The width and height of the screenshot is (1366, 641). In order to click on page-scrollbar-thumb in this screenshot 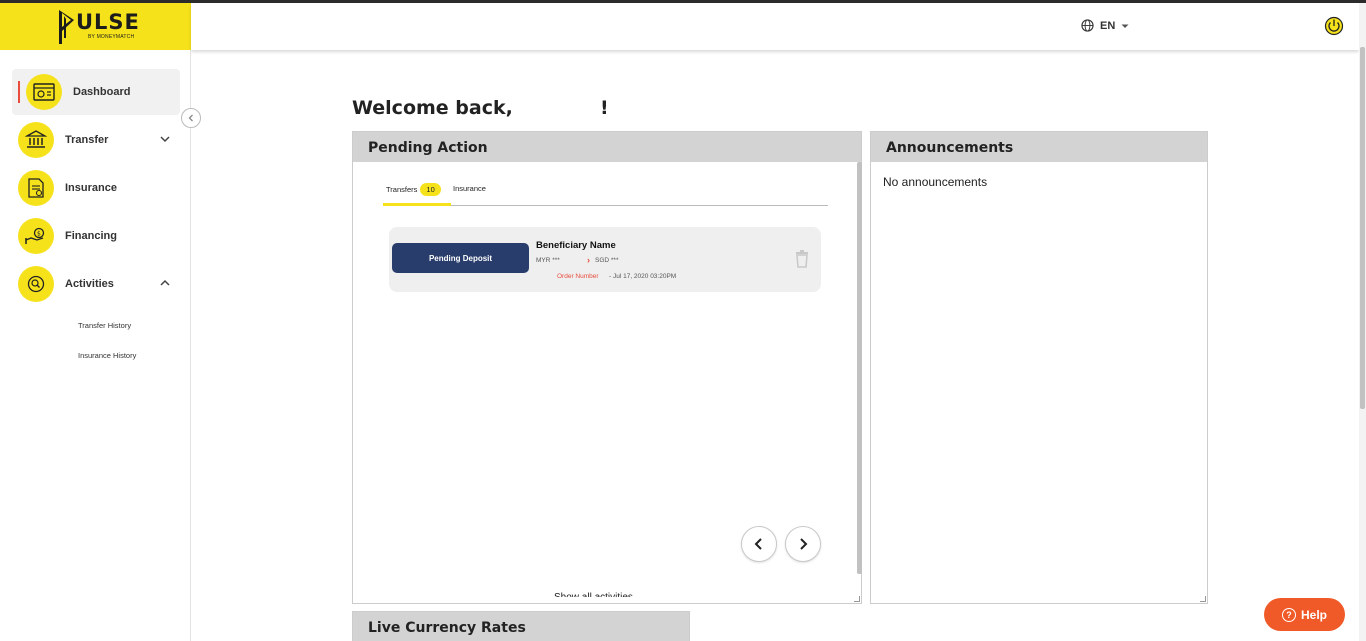, I will do `click(1362, 228)`.